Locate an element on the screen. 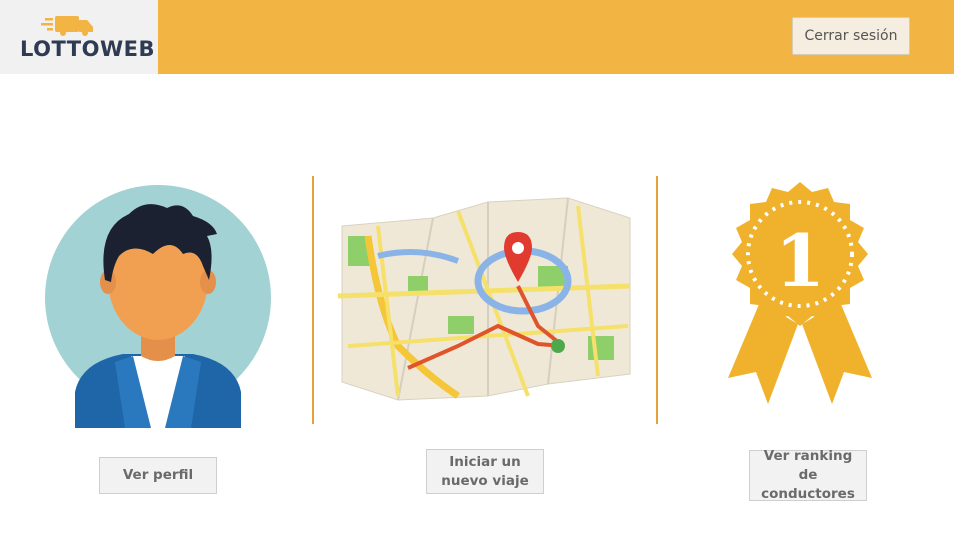  first-place-ribbon-icon: 1 is located at coordinates (800, 293).